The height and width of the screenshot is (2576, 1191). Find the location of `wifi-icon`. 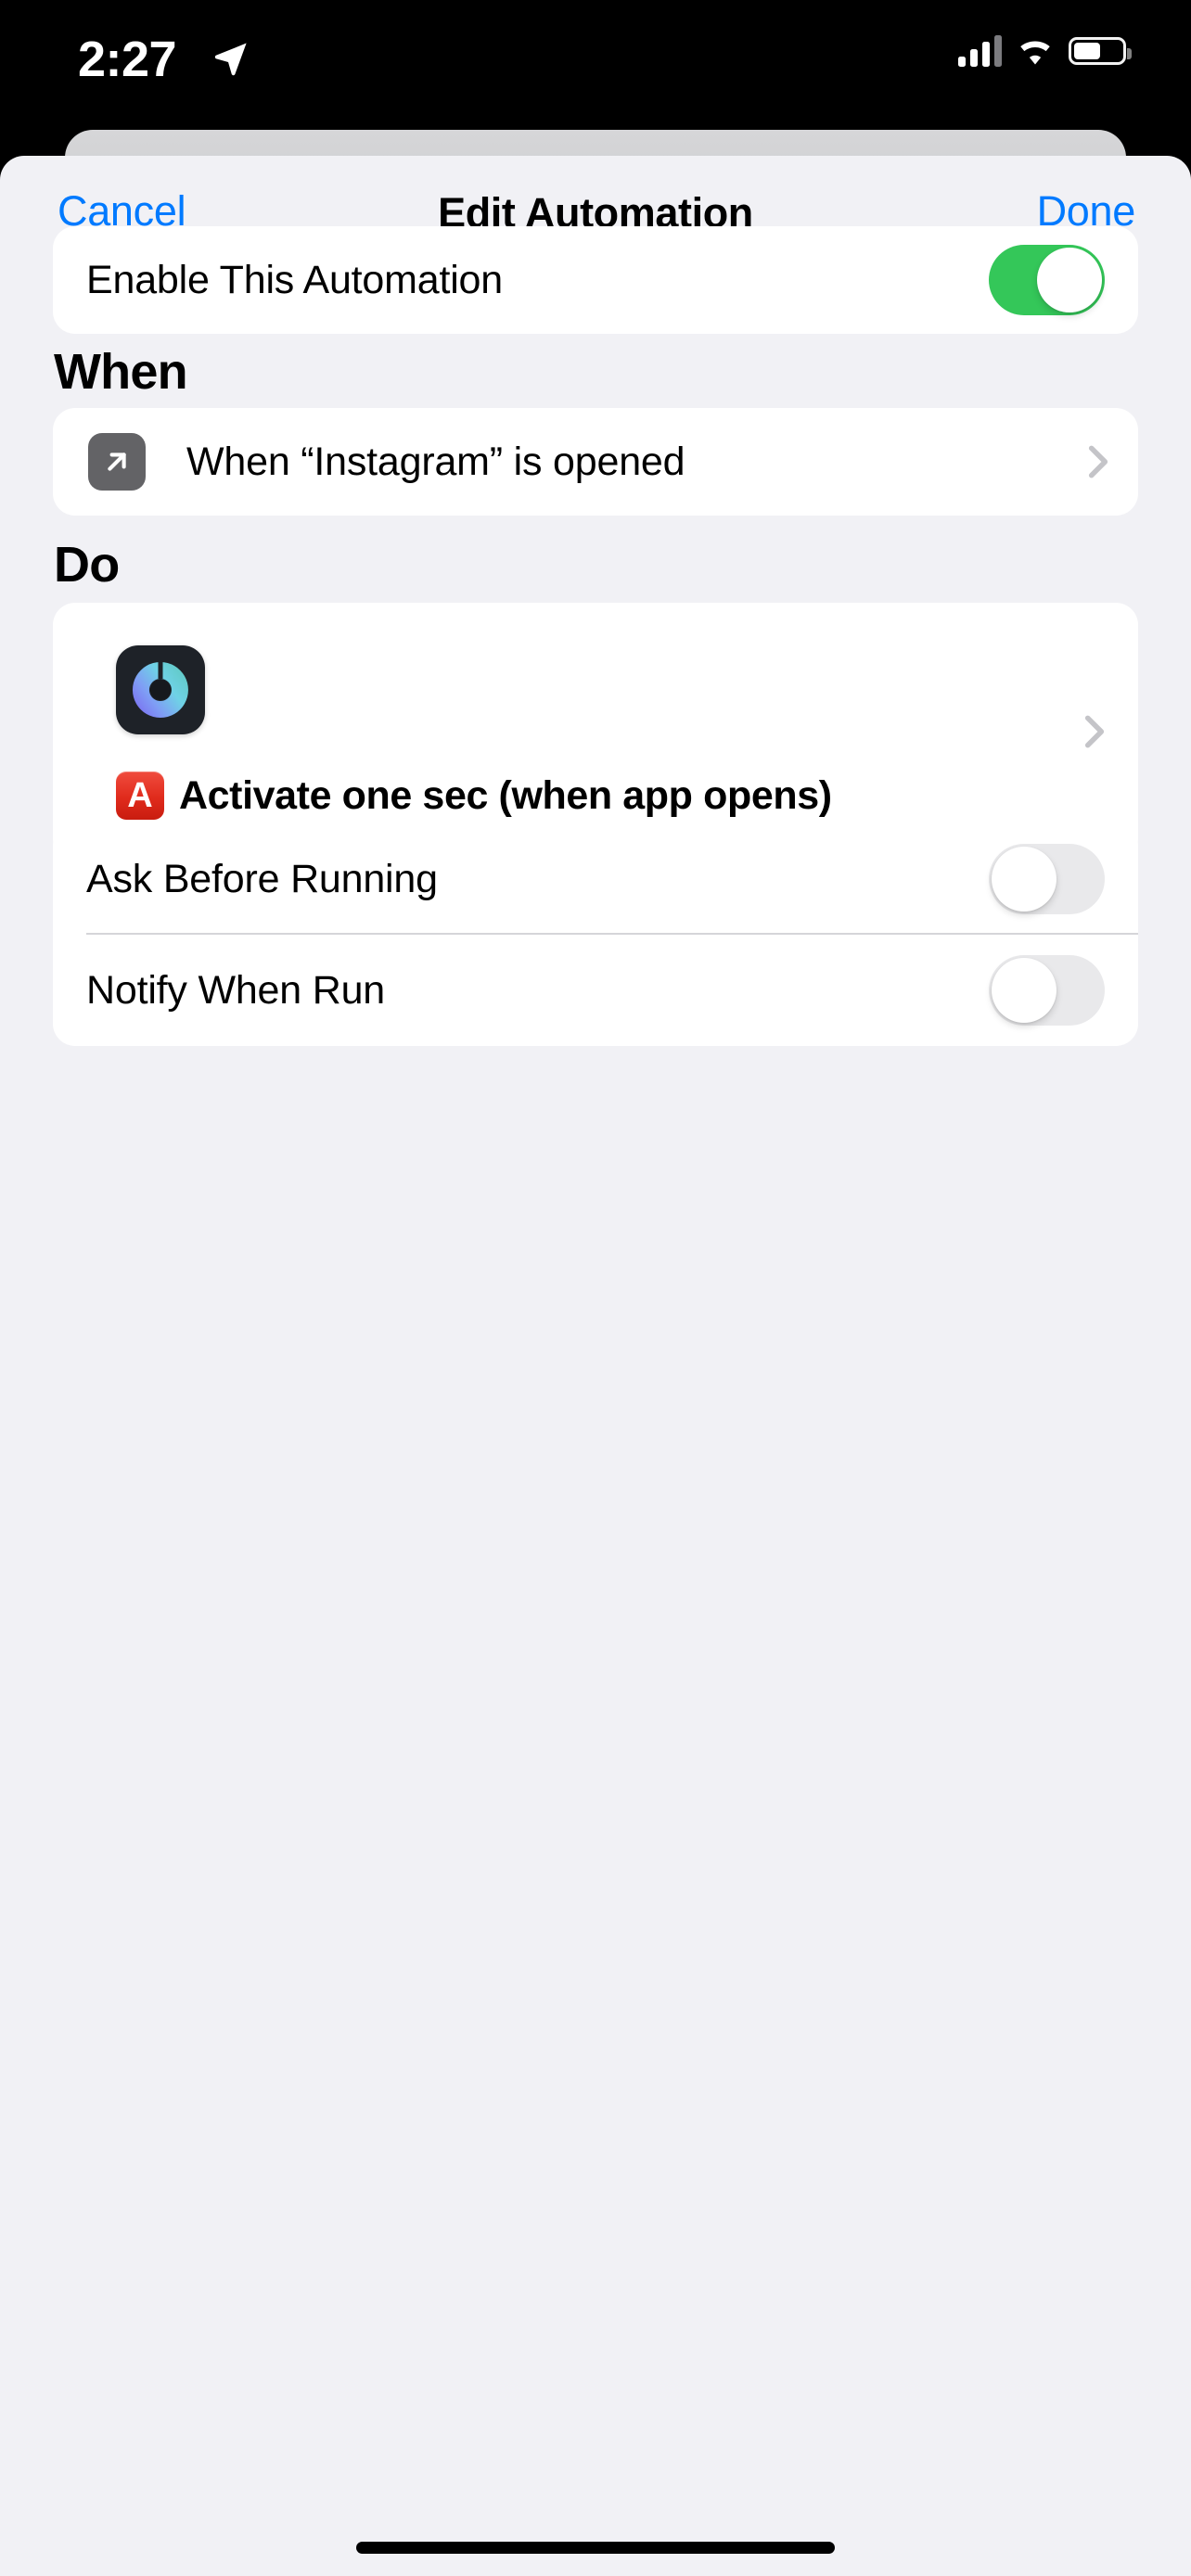

wifi-icon is located at coordinates (1035, 53).